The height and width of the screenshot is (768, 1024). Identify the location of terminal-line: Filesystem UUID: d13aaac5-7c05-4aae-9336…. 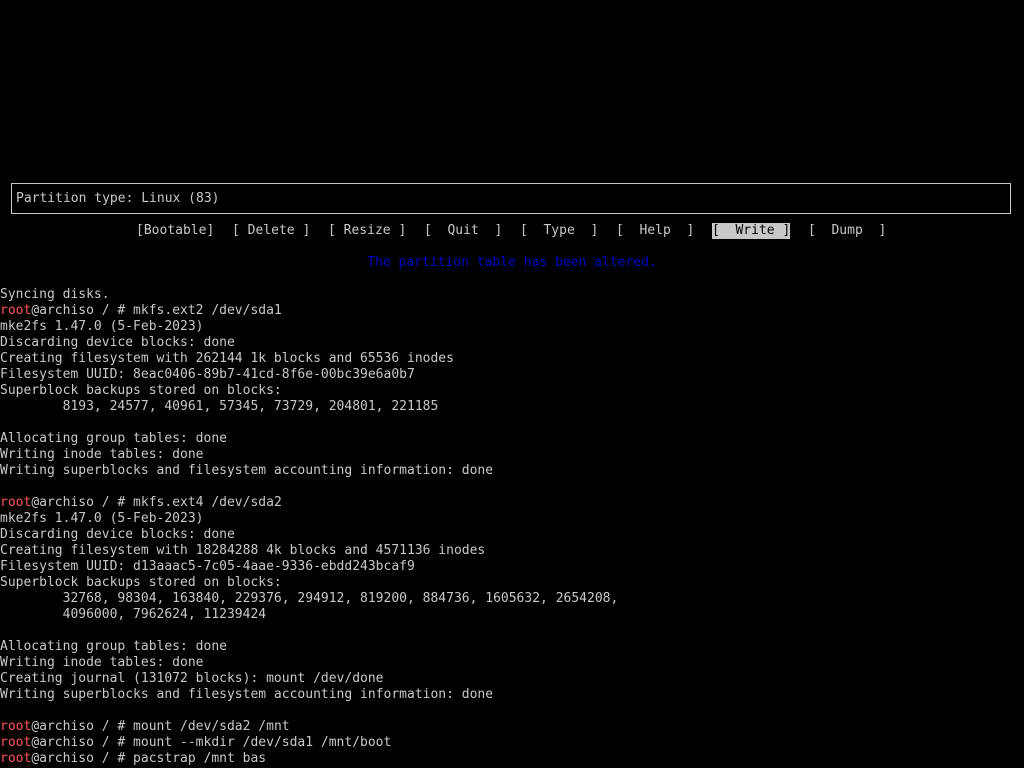
(512, 567).